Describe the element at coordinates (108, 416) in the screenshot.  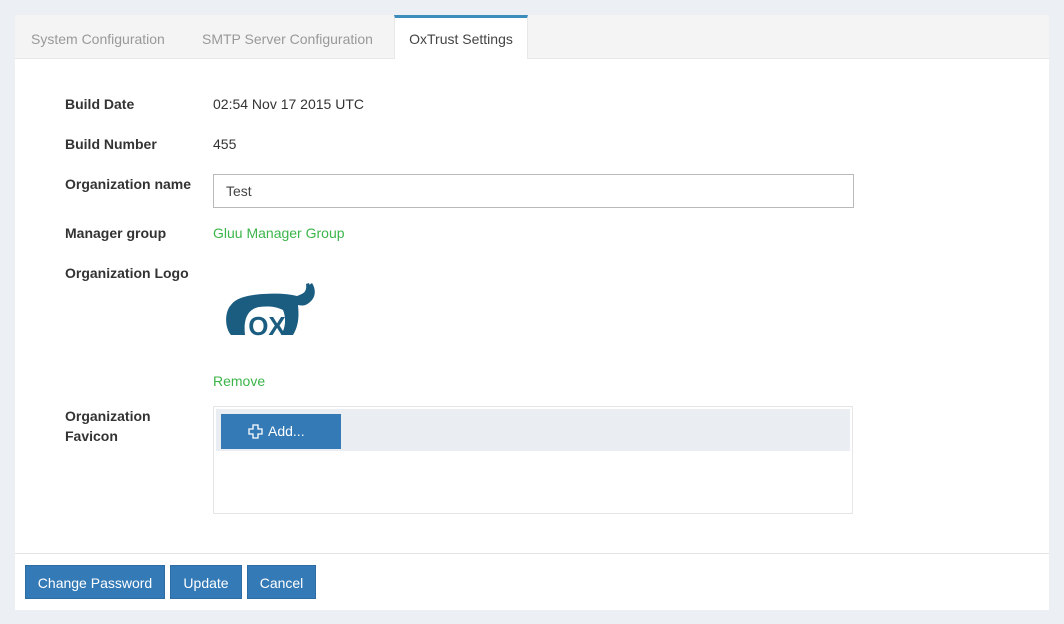
I see `favicon-label-line1: Organization` at that location.